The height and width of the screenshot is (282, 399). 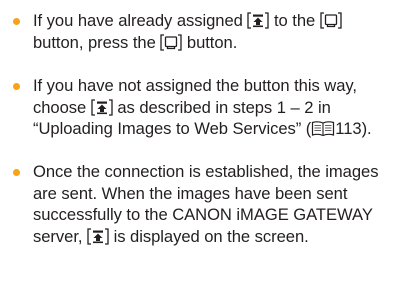 I want to click on book-page-reference-icon, so click(x=323, y=128).